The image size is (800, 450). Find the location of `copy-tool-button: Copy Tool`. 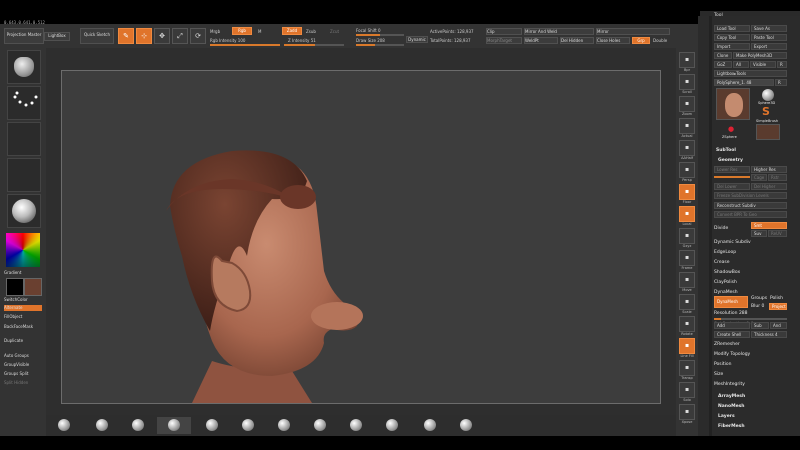

copy-tool-button: Copy Tool is located at coordinates (732, 37).